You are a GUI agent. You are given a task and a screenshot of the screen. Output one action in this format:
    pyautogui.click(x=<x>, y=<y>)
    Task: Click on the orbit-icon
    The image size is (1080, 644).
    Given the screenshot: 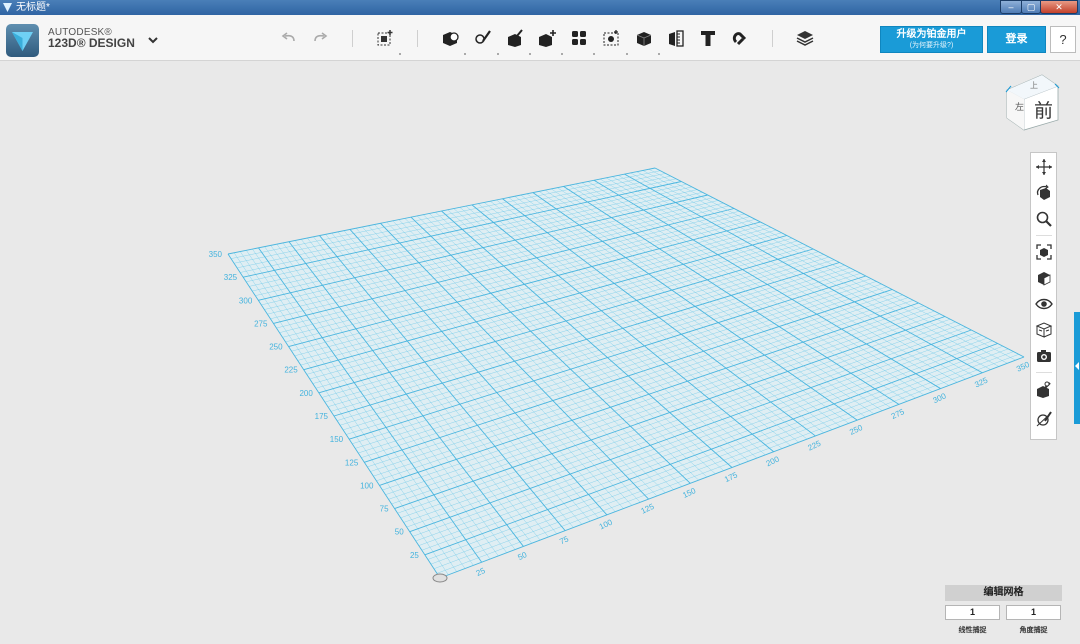 What is the action you would take?
    pyautogui.click(x=1044, y=193)
    